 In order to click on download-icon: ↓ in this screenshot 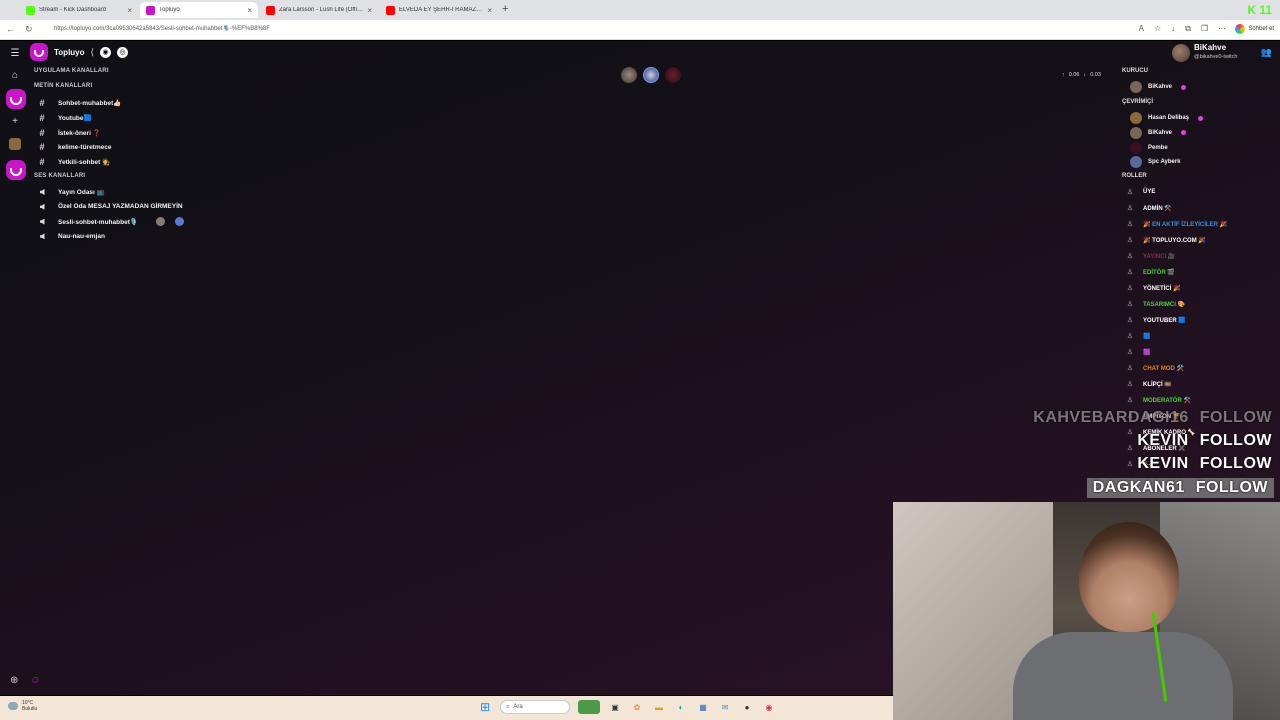, I will do `click(1173, 29)`.